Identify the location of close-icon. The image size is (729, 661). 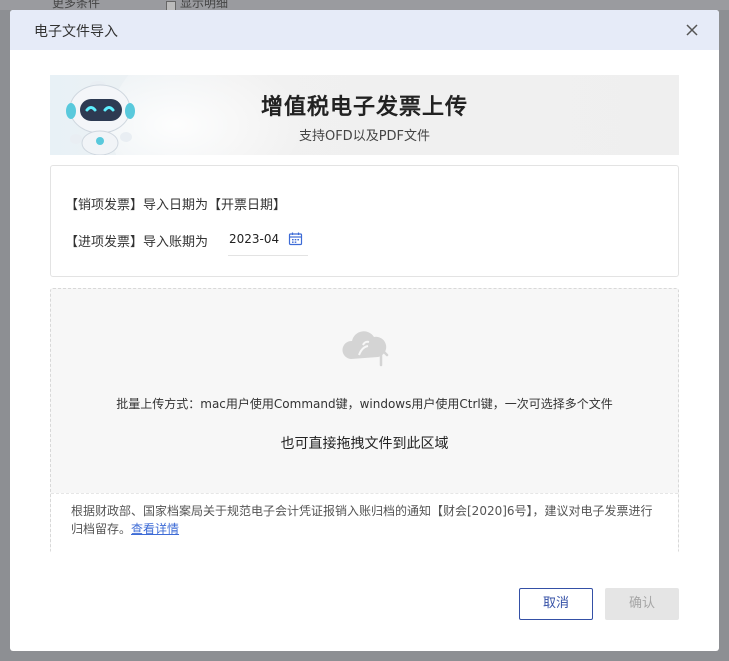
(692, 30).